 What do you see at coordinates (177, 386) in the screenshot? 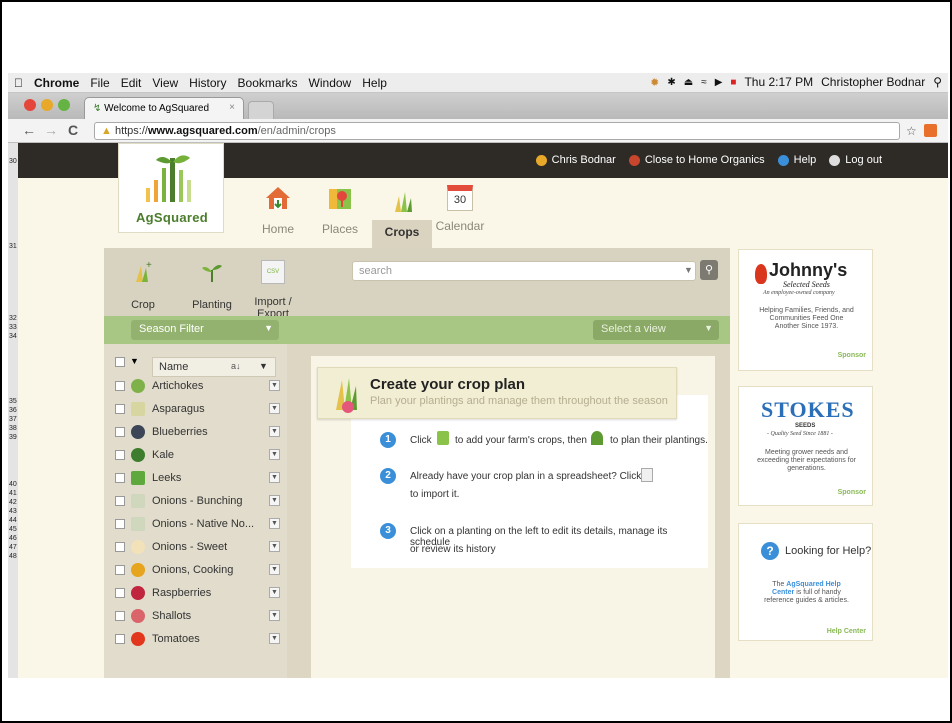
I see `crop-name: Artichokes` at bounding box center [177, 386].